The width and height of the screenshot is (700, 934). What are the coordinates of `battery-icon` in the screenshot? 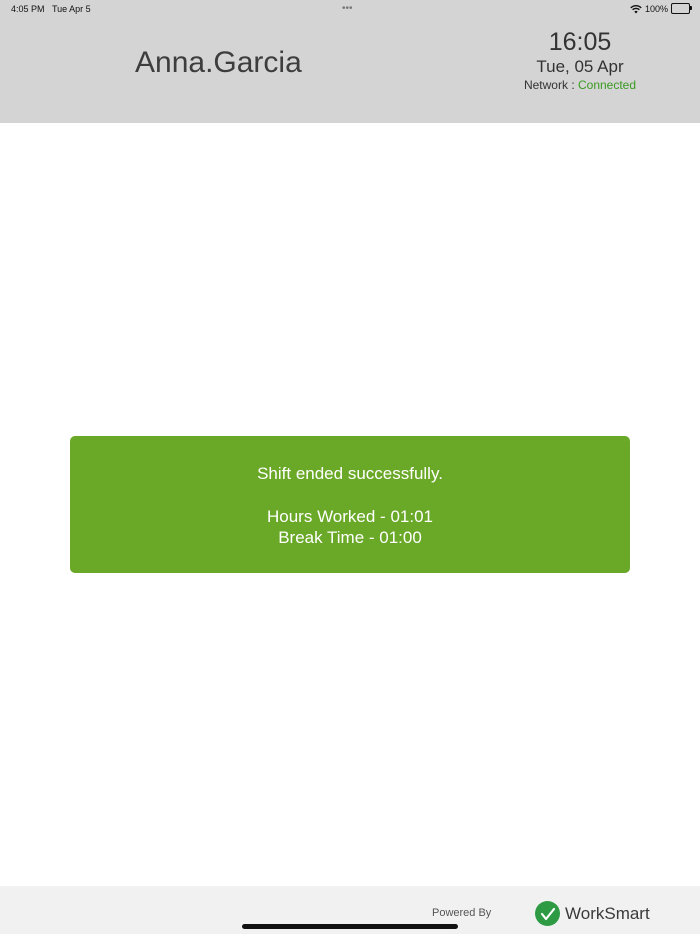 It's located at (681, 8).